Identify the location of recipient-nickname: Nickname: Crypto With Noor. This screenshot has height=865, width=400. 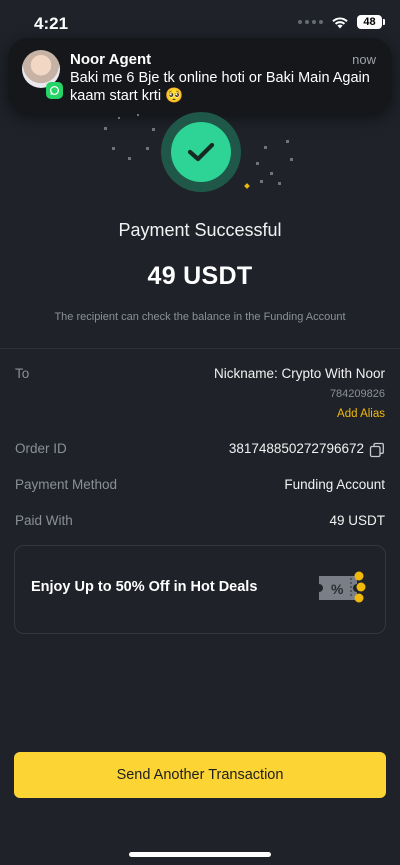
(299, 373).